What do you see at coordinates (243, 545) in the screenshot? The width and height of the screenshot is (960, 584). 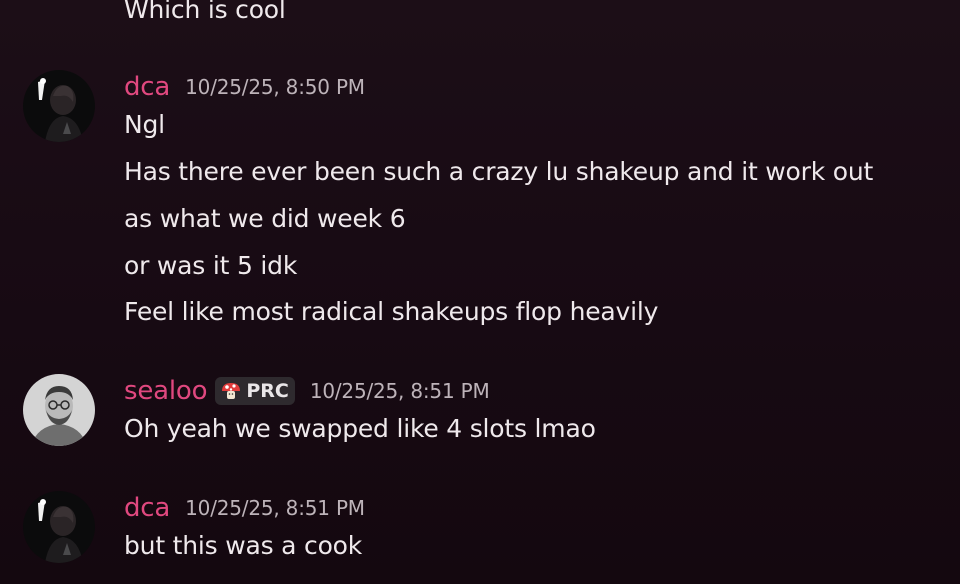 I see `message-text-line: but this was a cook` at bounding box center [243, 545].